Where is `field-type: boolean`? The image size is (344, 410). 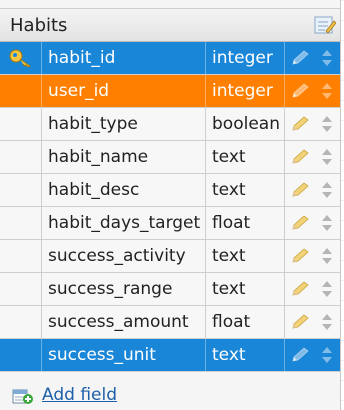
field-type: boolean is located at coordinates (245, 124).